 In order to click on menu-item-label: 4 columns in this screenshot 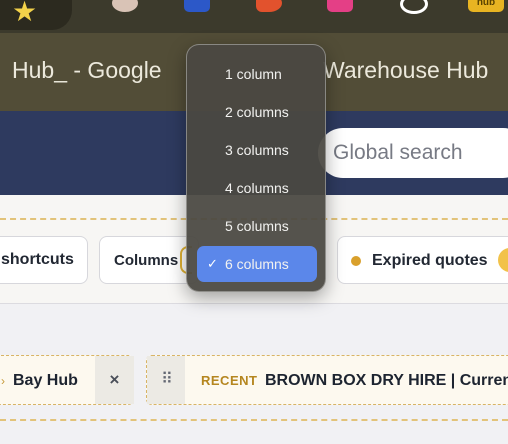, I will do `click(257, 188)`.